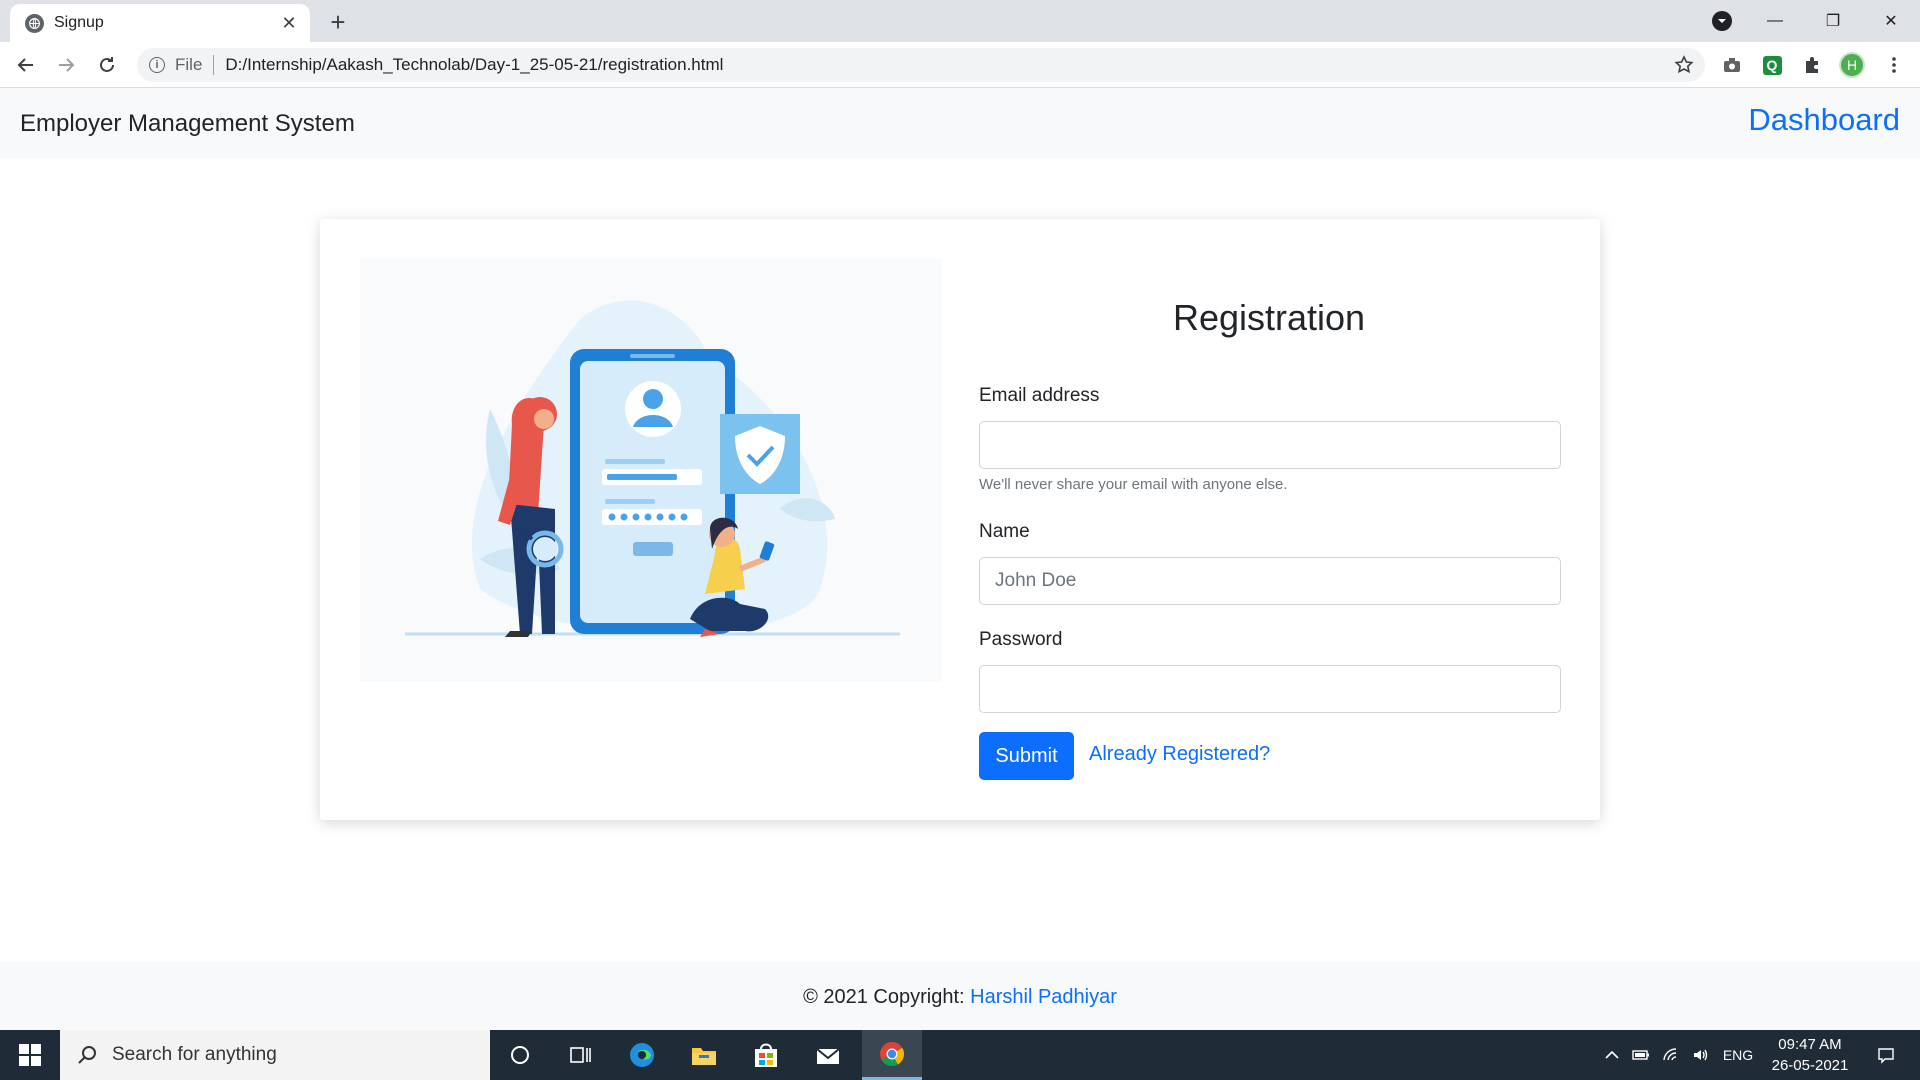 This screenshot has height=1080, width=1920. I want to click on clock-time: 09:47 AM, so click(1810, 1044).